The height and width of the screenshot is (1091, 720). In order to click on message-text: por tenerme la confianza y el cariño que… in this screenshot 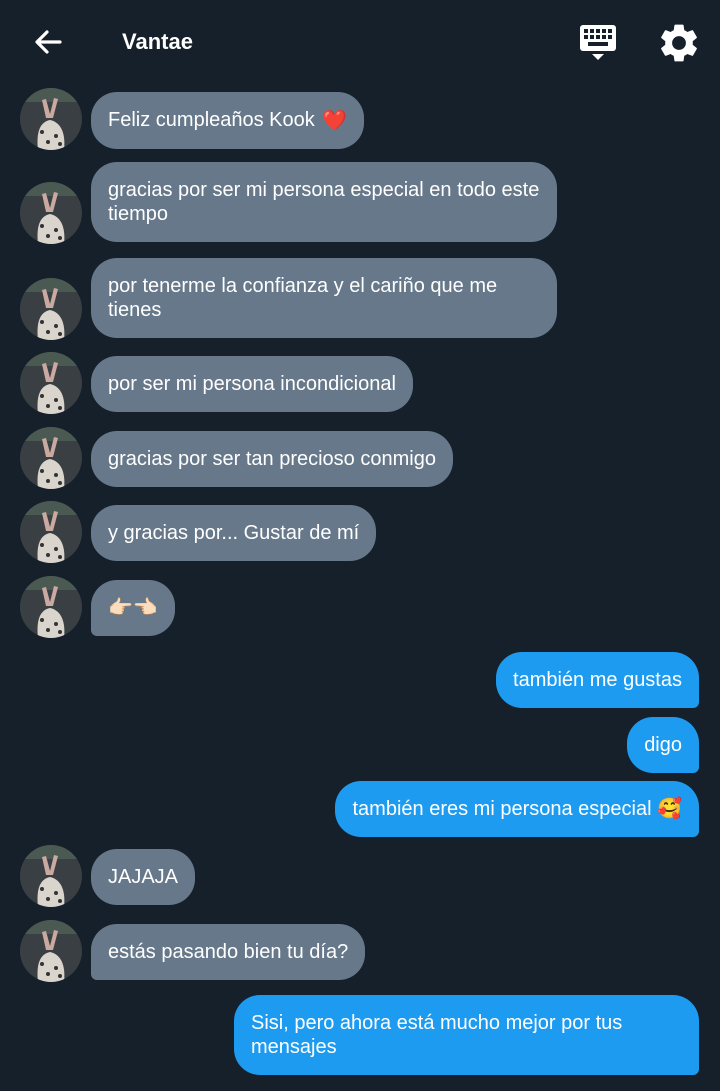, I will do `click(303, 298)`.